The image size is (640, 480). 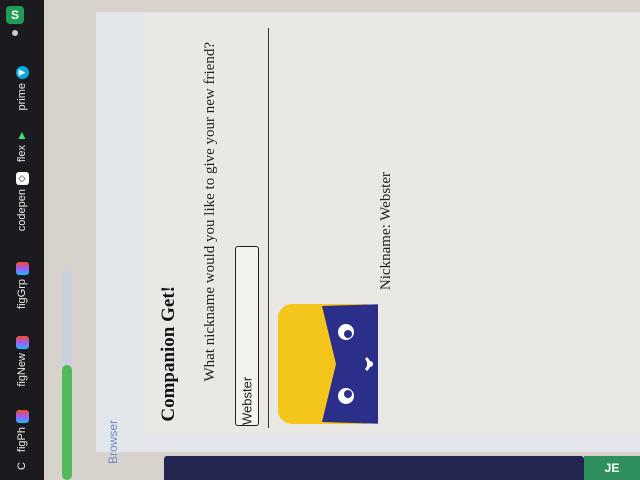 What do you see at coordinates (22, 440) in the screenshot?
I see `bookmark-label: figPh` at bounding box center [22, 440].